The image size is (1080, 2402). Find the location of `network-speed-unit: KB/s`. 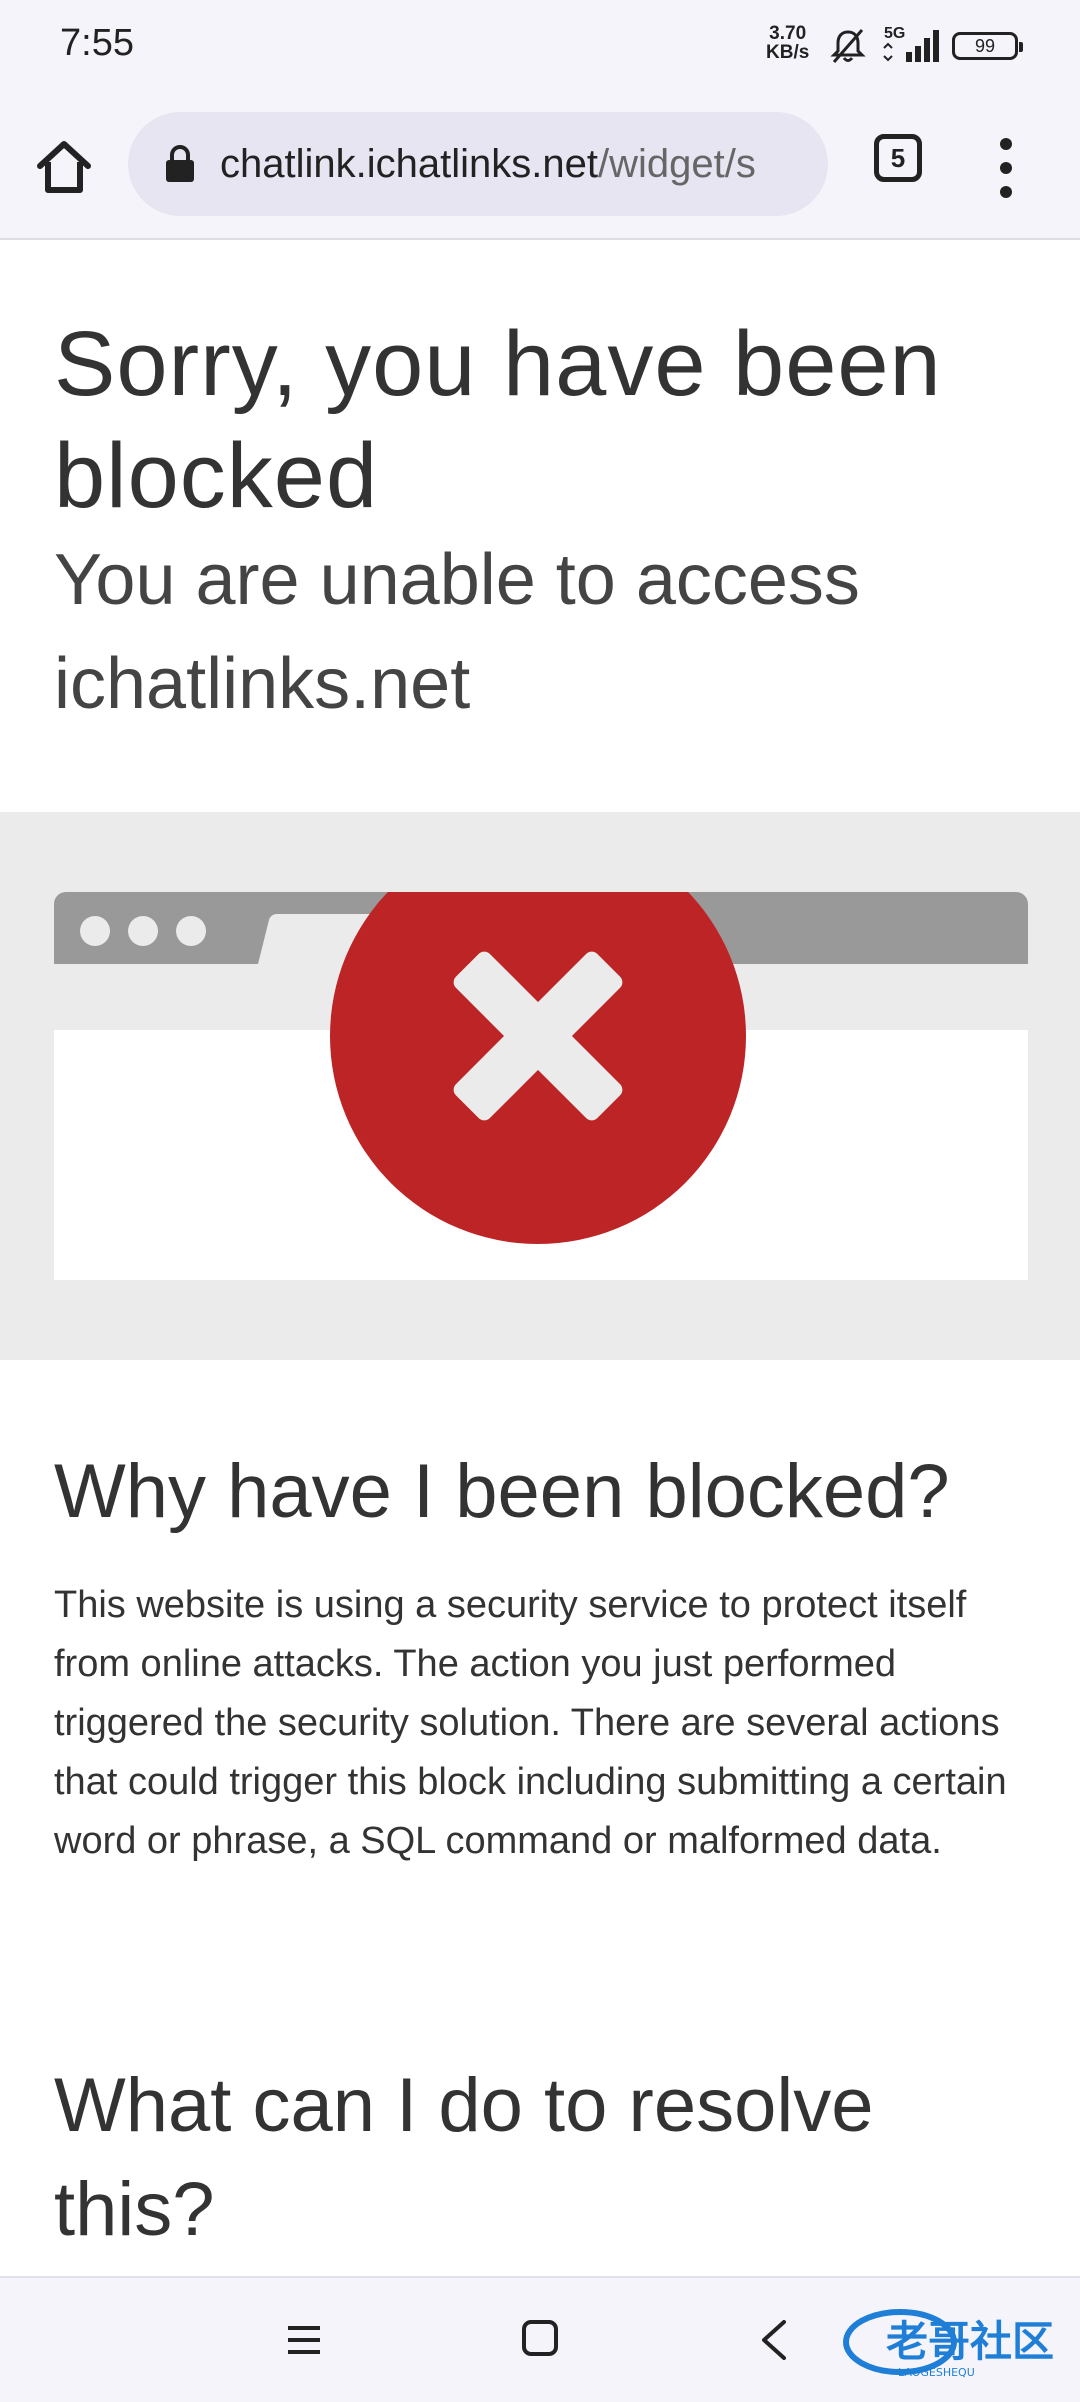

network-speed-unit: KB/s is located at coordinates (788, 52).